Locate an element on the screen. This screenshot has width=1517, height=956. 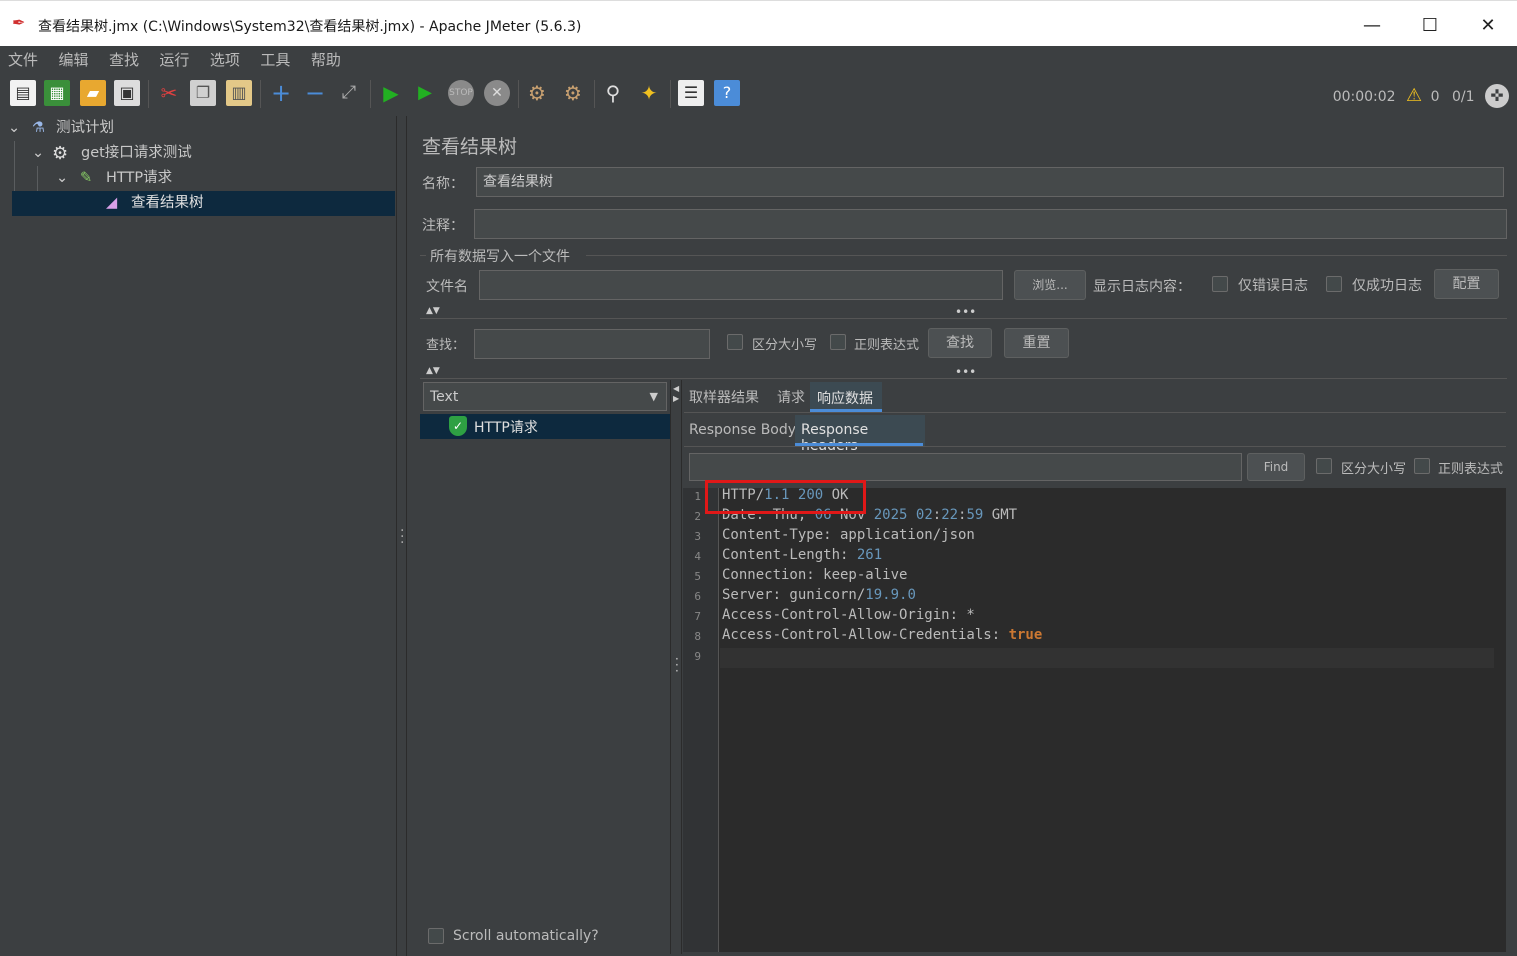
regex-checkbox is located at coordinates (838, 342).